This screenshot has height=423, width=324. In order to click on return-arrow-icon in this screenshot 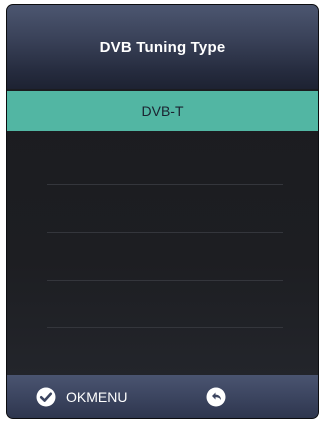, I will do `click(216, 397)`.